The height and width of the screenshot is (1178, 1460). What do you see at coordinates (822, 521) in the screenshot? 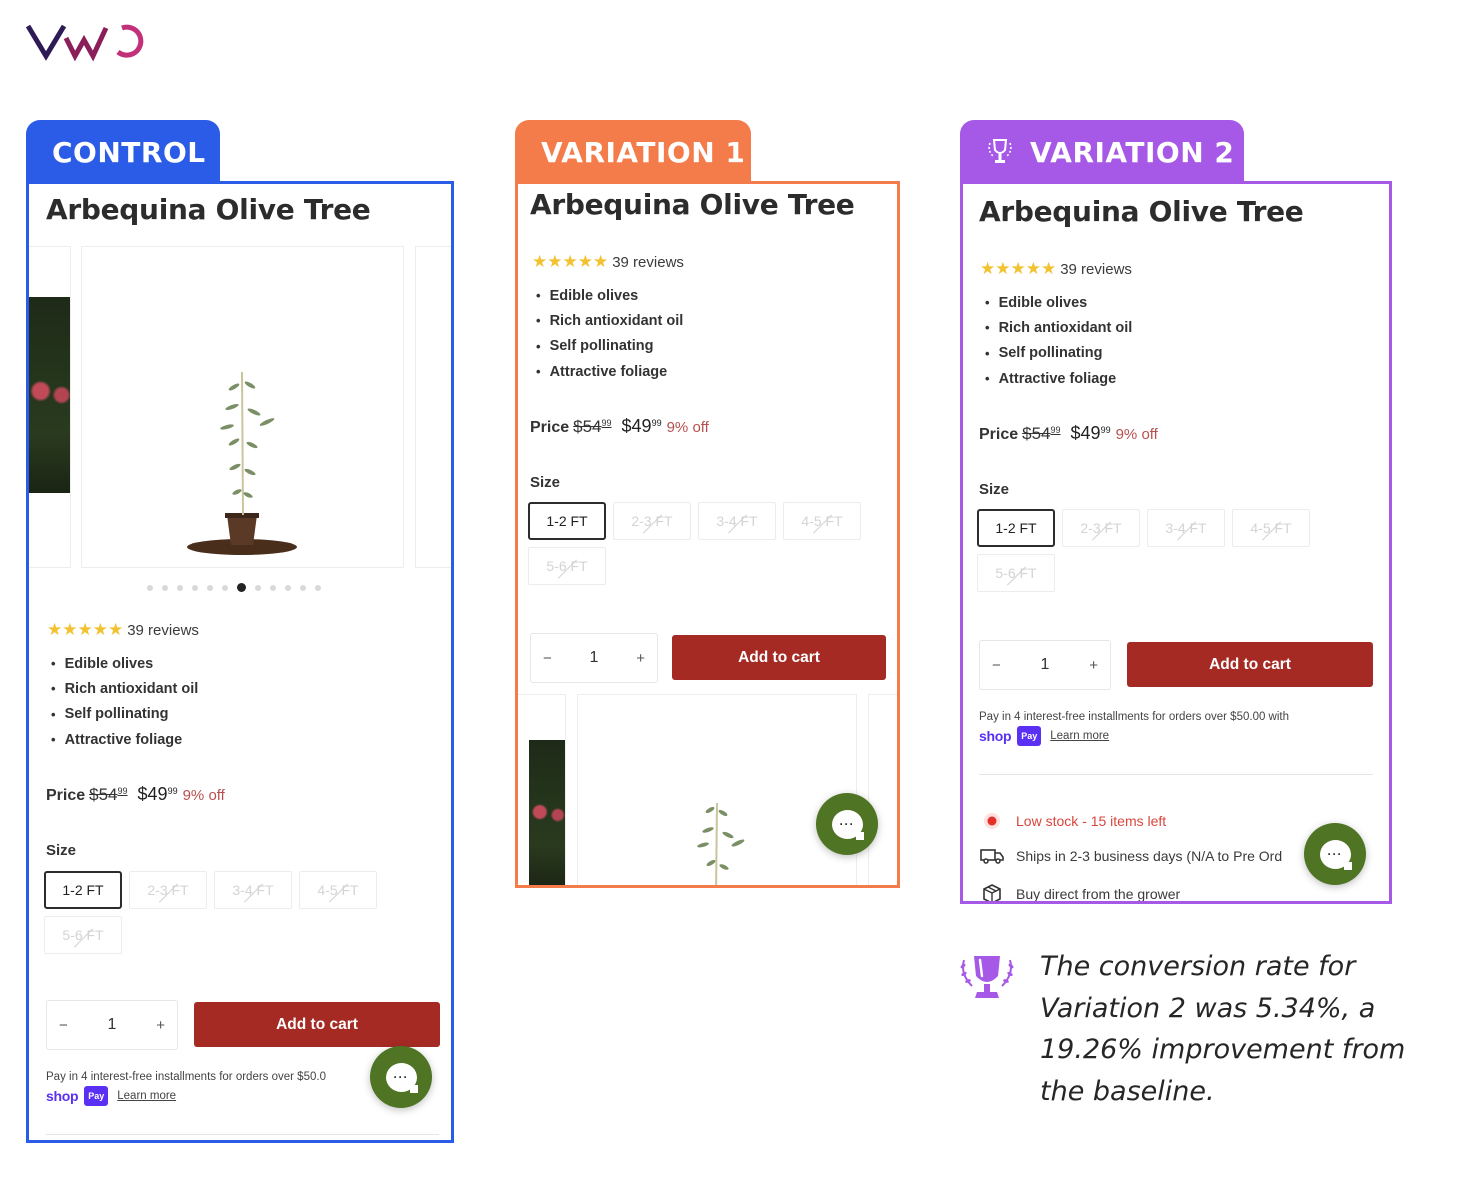
I see `size-option: 4-5 FT` at bounding box center [822, 521].